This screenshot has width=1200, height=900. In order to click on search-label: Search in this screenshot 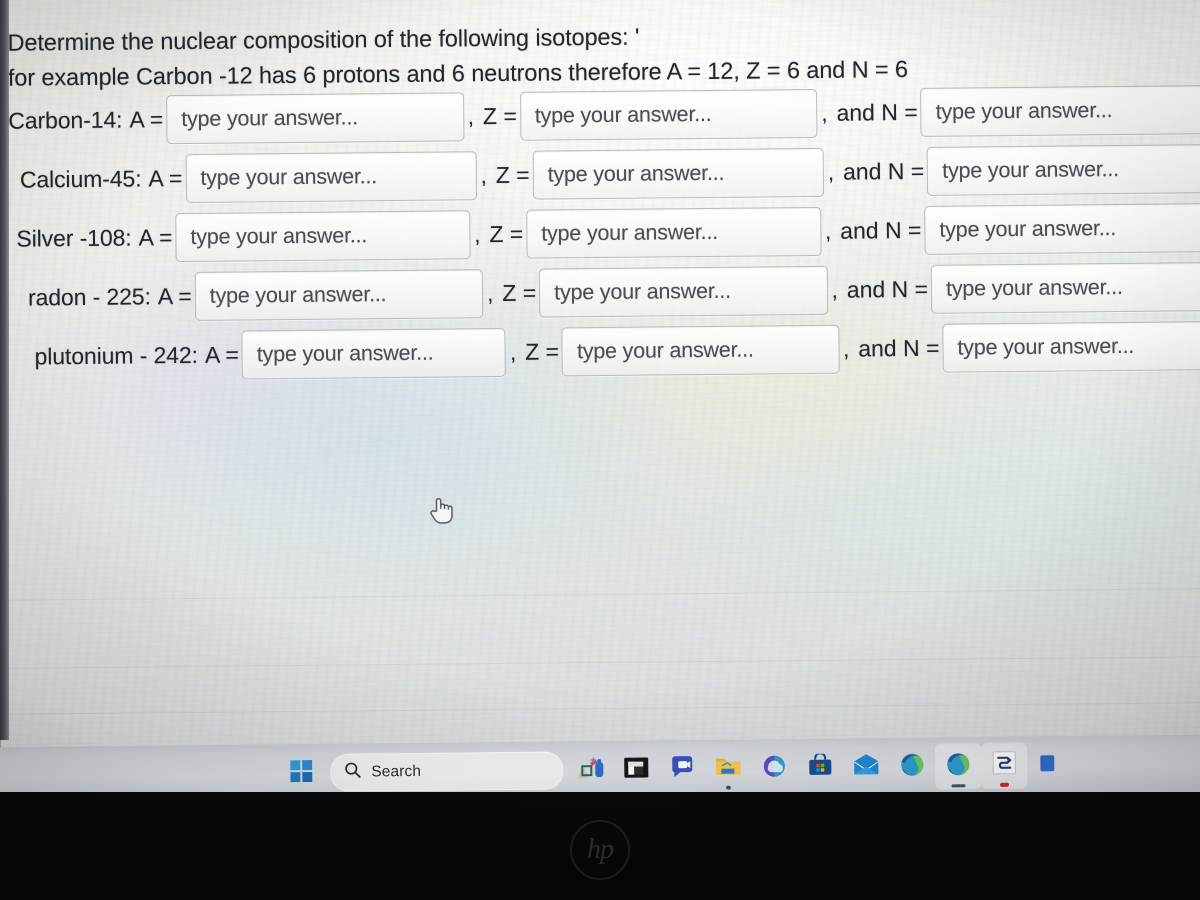, I will do `click(396, 771)`.